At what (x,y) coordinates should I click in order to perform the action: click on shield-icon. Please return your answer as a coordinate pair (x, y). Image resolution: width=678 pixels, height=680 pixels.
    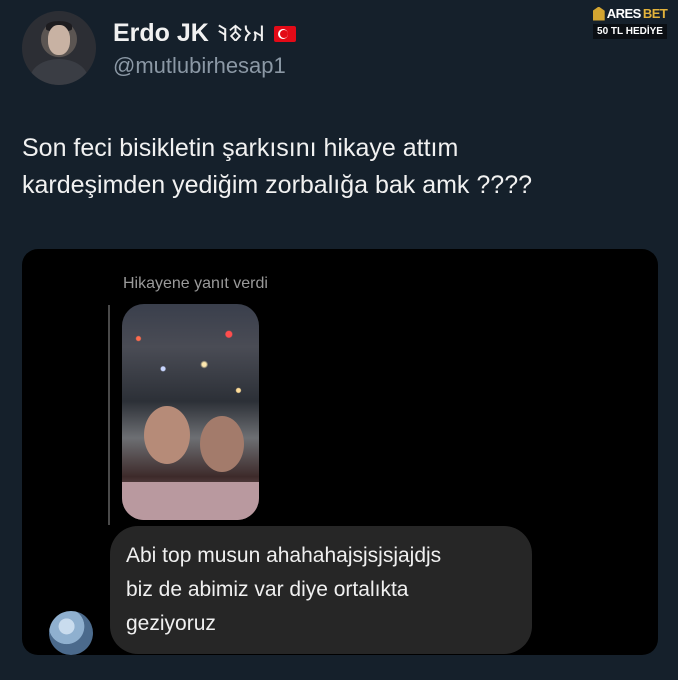
    Looking at the image, I should click on (598, 13).